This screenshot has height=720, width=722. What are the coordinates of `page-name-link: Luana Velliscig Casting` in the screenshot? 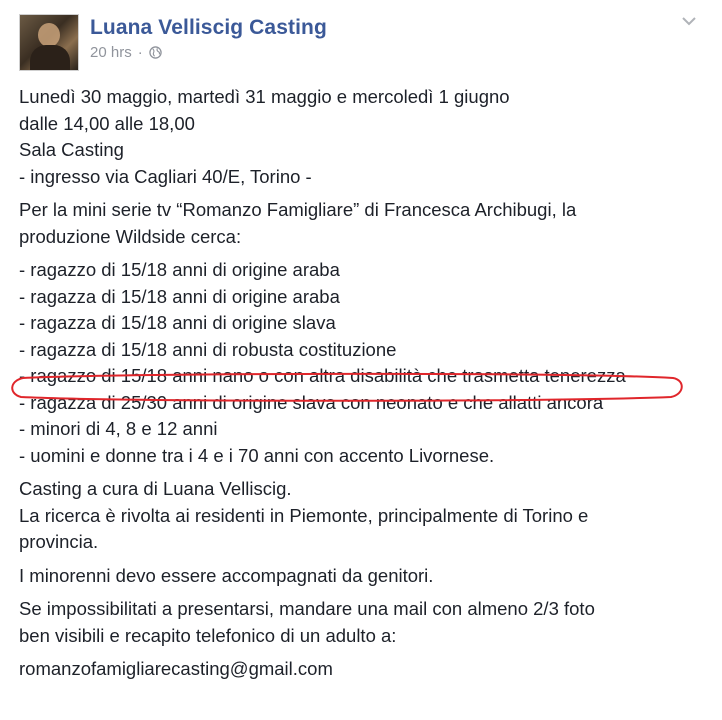 It's located at (208, 28).